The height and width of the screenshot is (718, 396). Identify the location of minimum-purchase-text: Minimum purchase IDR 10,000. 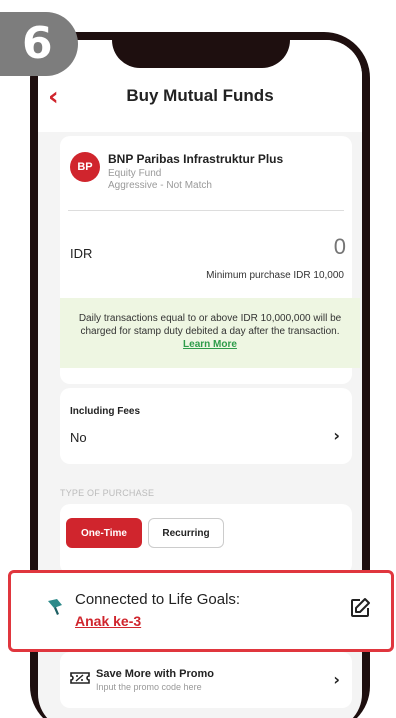
(275, 275).